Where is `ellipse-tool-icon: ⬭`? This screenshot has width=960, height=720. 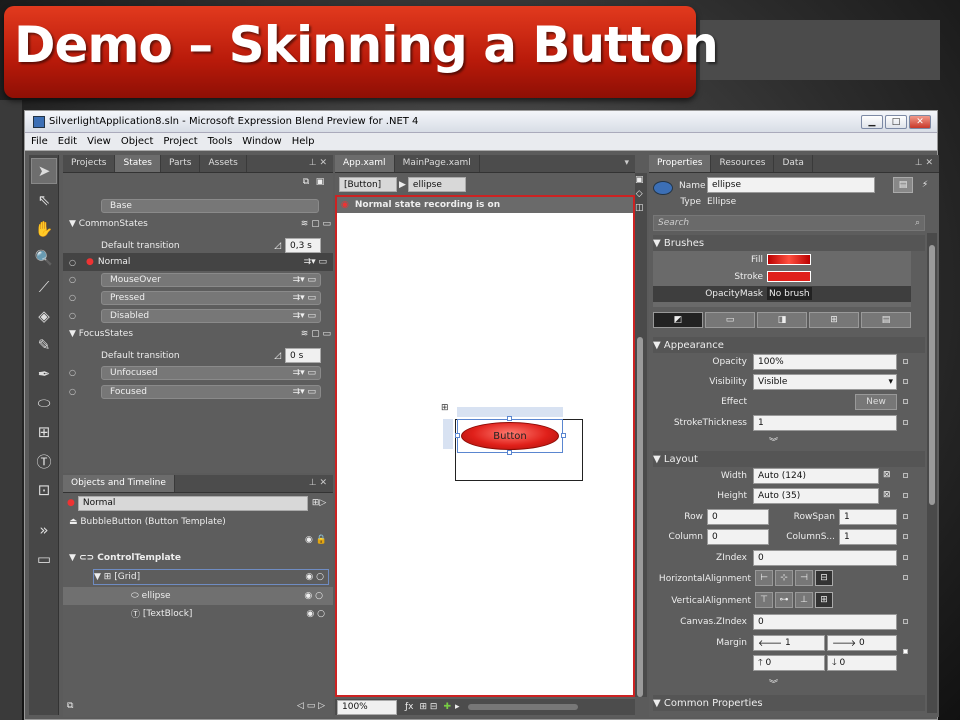 ellipse-tool-icon: ⬭ is located at coordinates (44, 403).